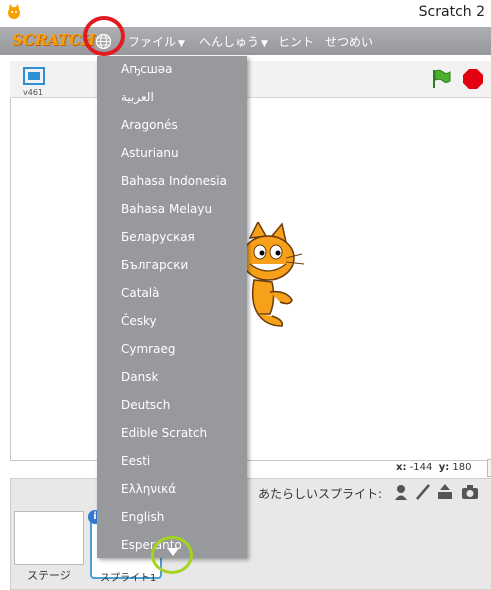 The height and width of the screenshot is (590, 491). I want to click on x-label: x:, so click(401, 467).